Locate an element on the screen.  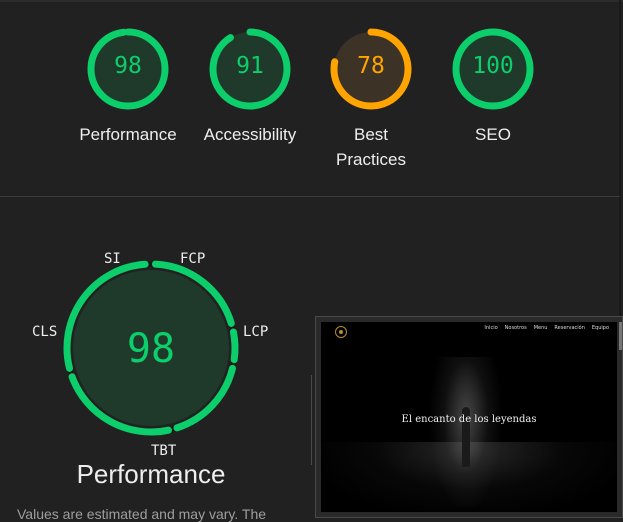
gauge-best-practices: 78 Best Practices is located at coordinates (371, 99).